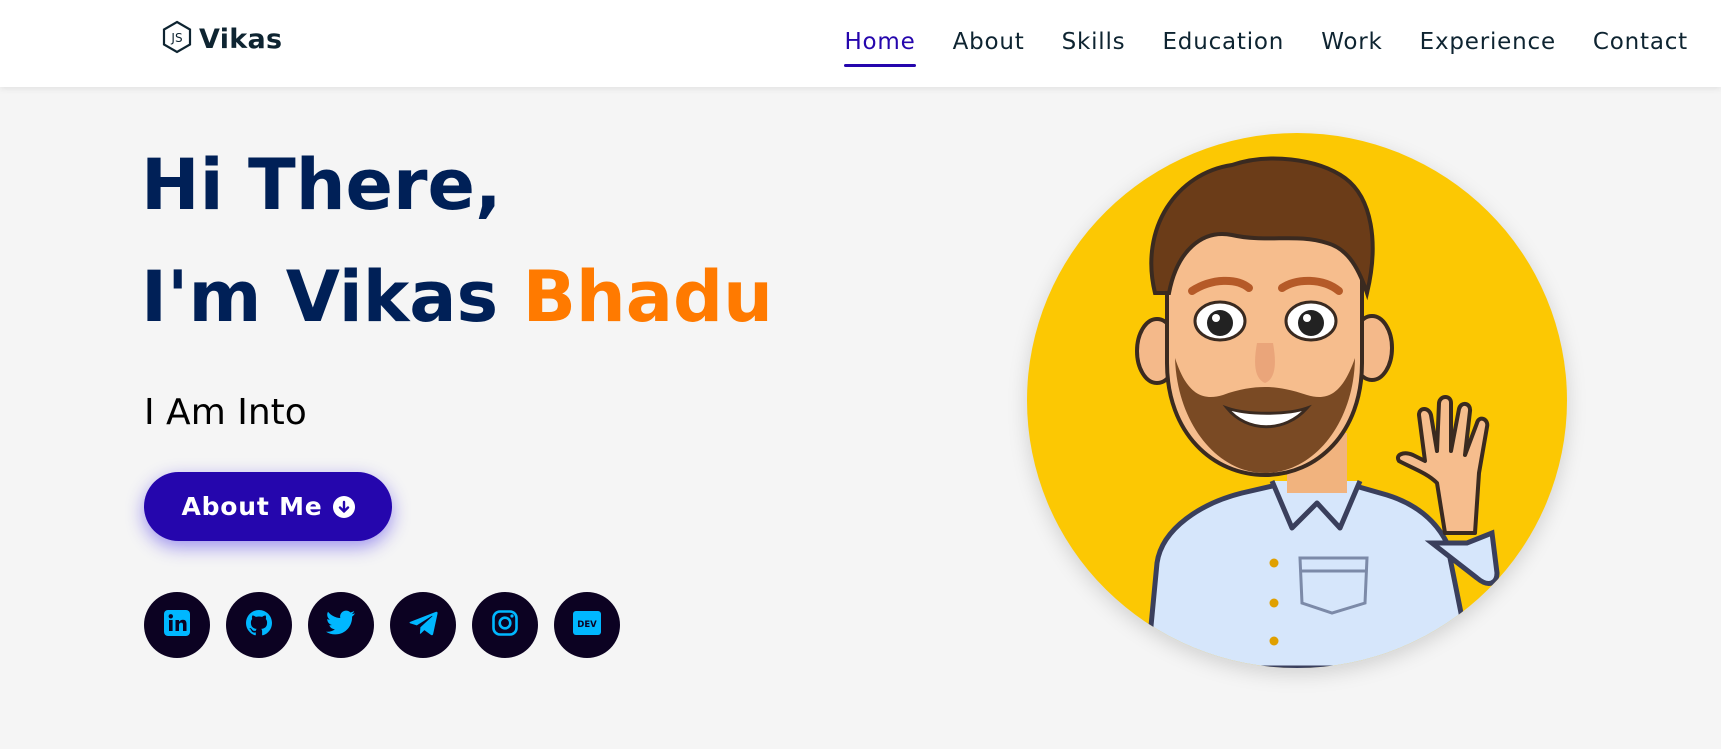  Describe the element at coordinates (1351, 44) in the screenshot. I see `nav-work: Work` at that location.